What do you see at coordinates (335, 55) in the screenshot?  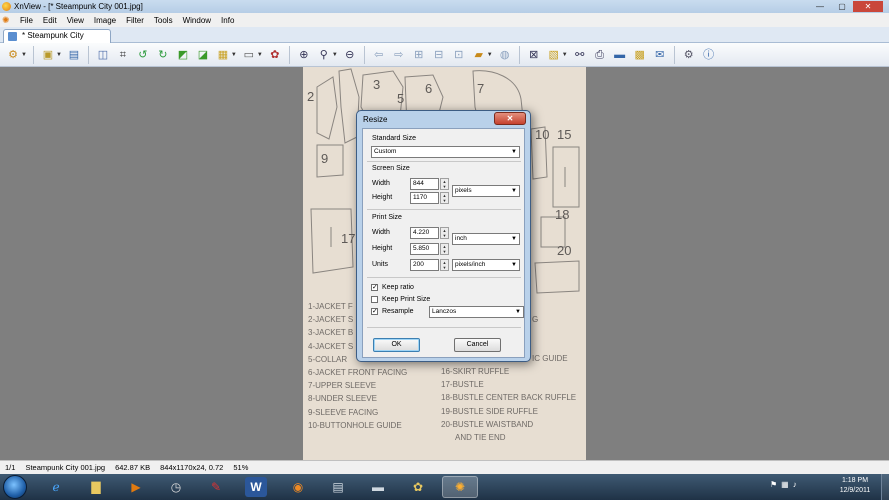 I see `zoom-dropdown-icon: ▼` at bounding box center [335, 55].